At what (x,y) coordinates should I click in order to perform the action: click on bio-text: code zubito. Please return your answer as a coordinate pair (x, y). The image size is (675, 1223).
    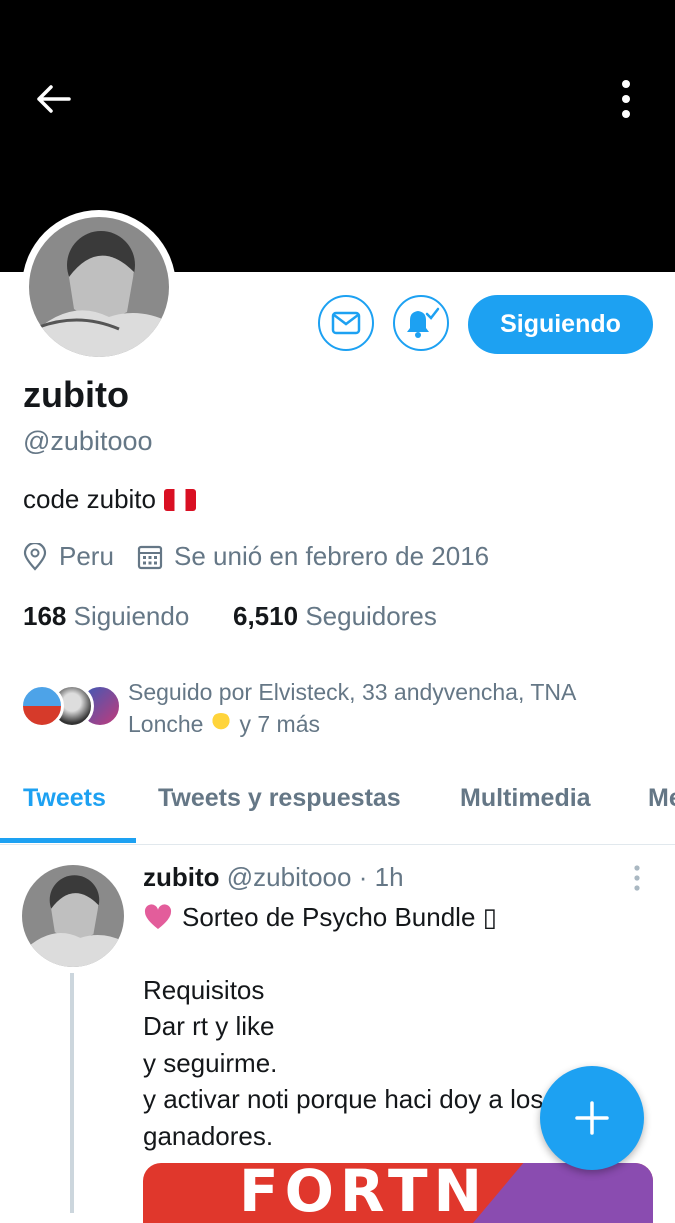
    Looking at the image, I should click on (89, 499).